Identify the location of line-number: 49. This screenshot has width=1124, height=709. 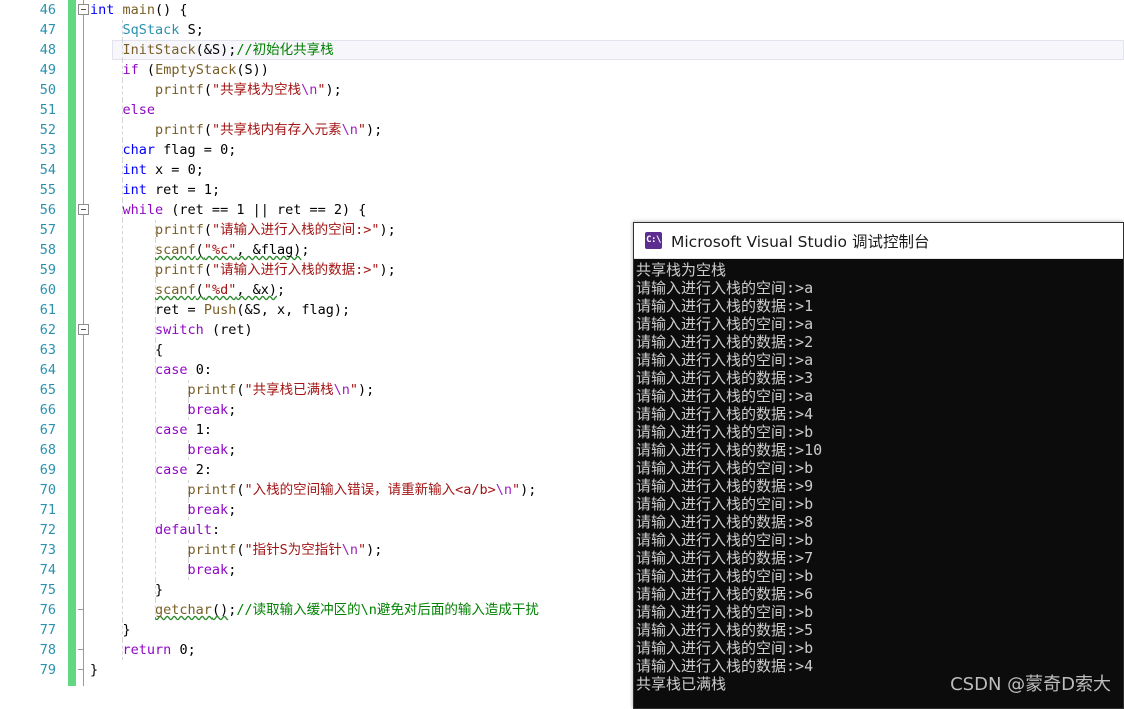
(47, 70).